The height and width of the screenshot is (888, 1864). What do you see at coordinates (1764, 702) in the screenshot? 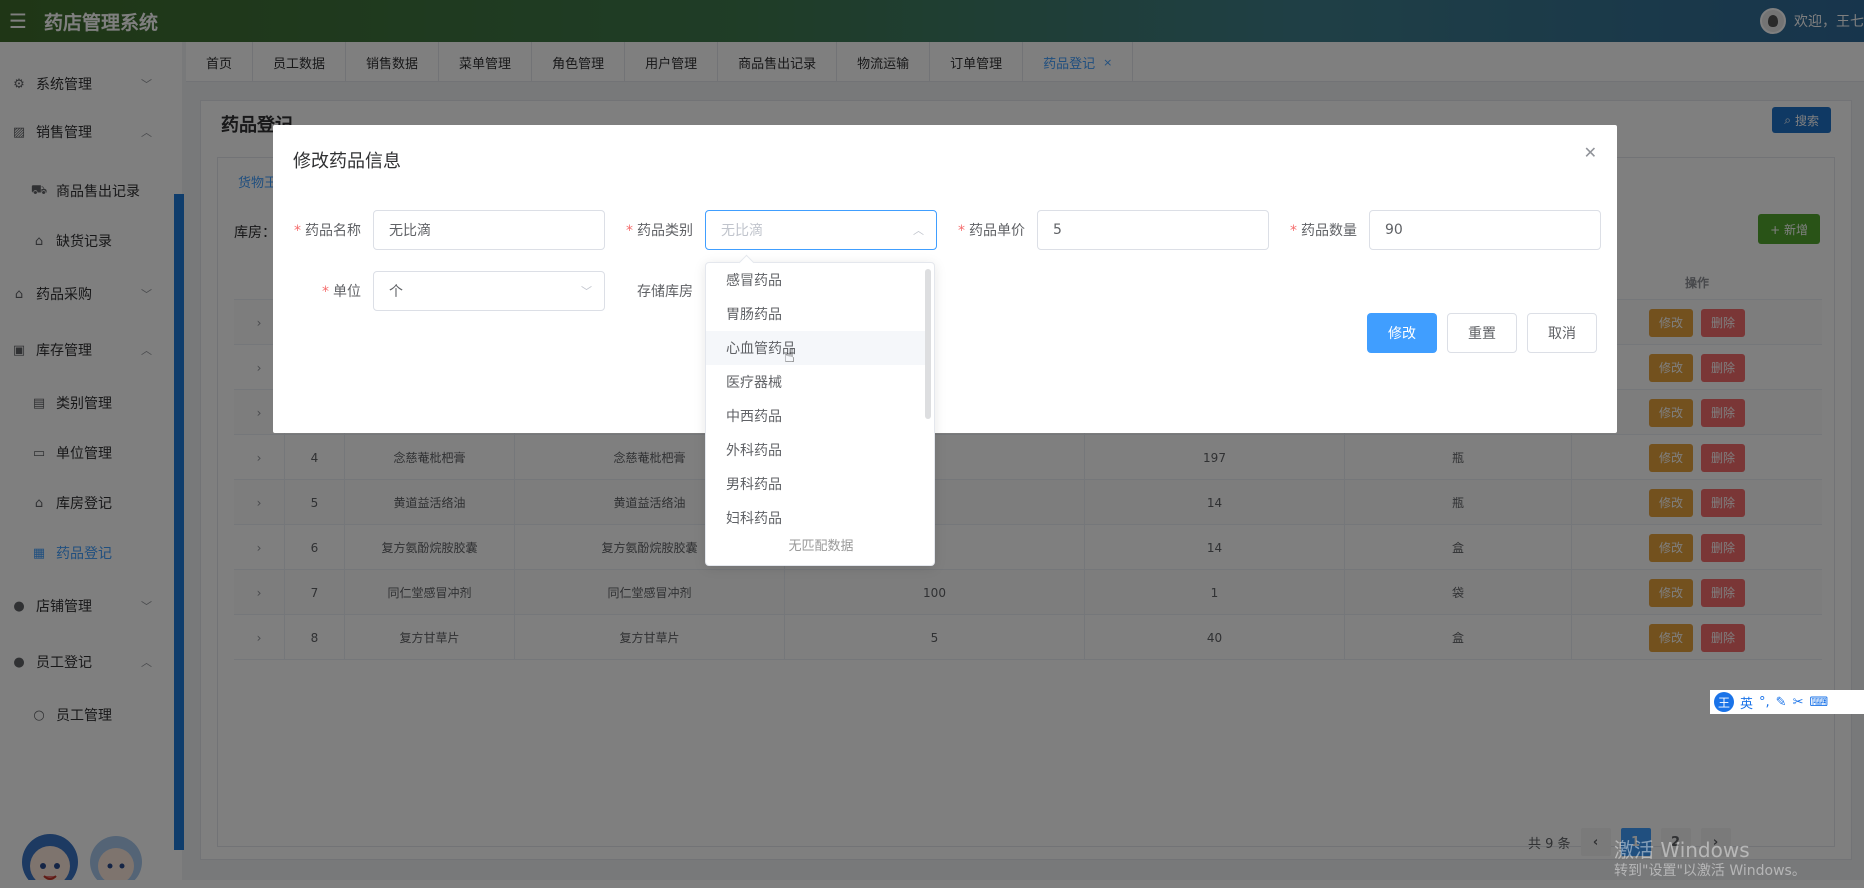
I see `ime-punct-icon: °,` at bounding box center [1764, 702].